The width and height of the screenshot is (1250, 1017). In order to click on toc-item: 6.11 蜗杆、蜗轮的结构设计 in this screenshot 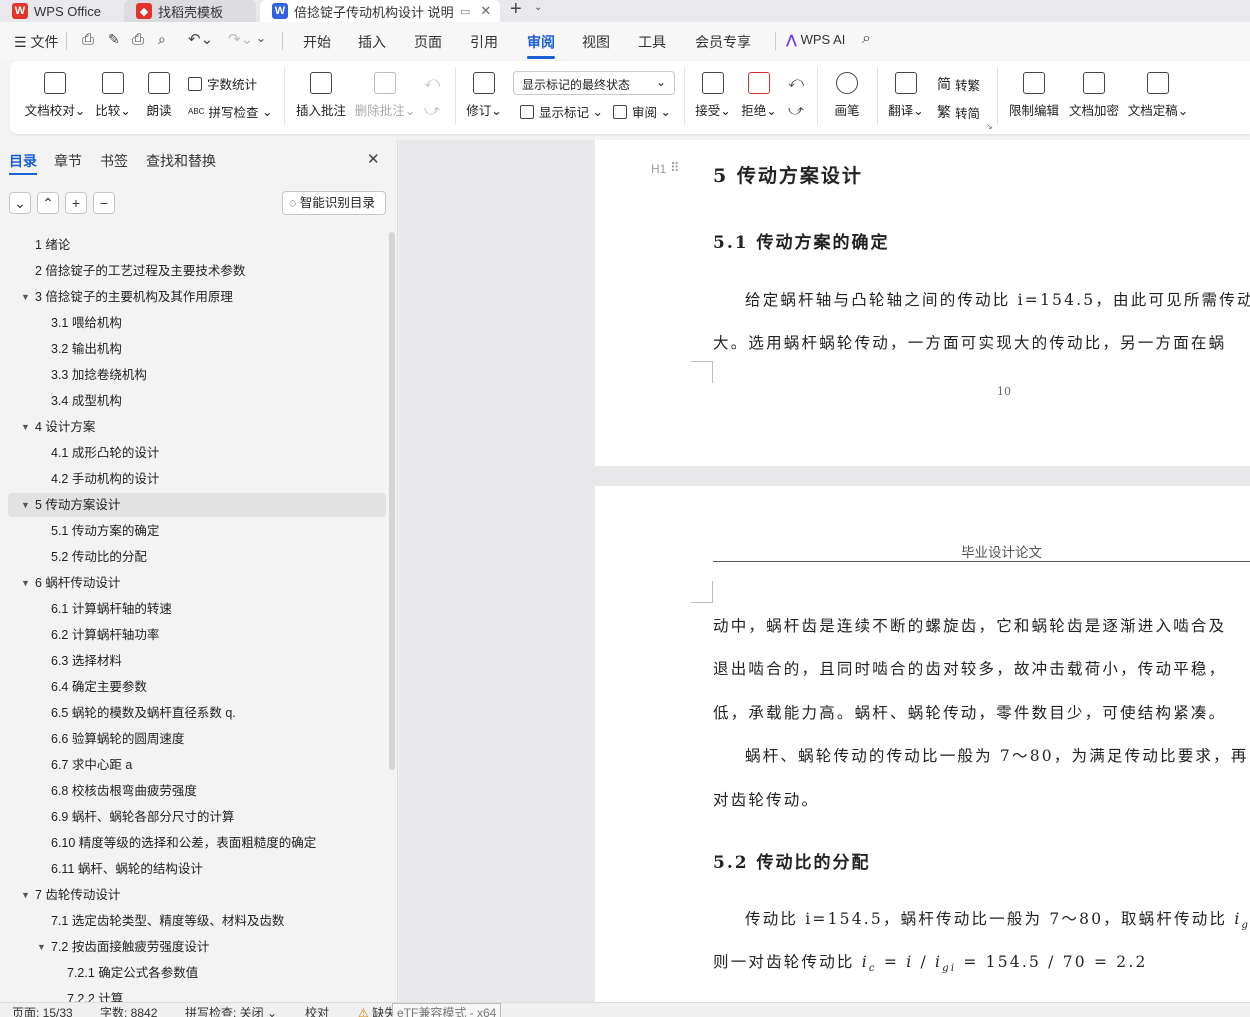, I will do `click(197, 869)`.